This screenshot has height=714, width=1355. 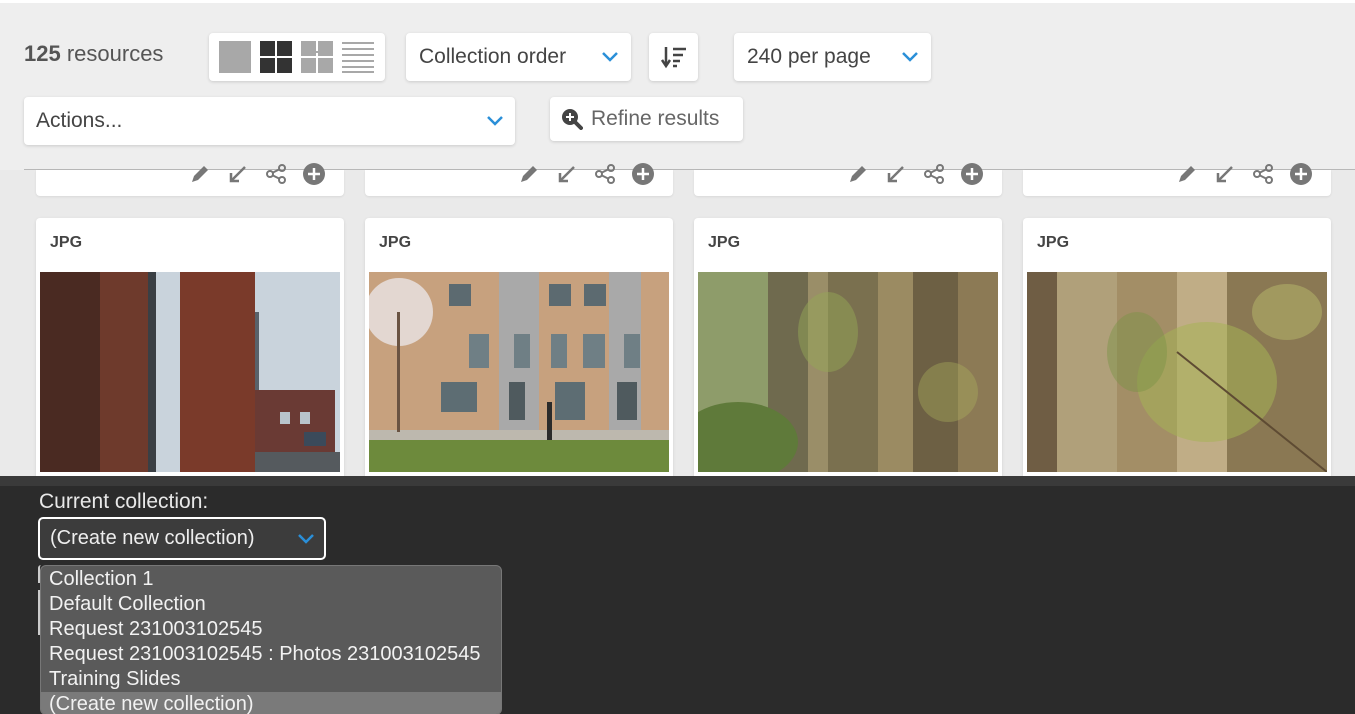 I want to click on list-view-button, so click(x=358, y=57).